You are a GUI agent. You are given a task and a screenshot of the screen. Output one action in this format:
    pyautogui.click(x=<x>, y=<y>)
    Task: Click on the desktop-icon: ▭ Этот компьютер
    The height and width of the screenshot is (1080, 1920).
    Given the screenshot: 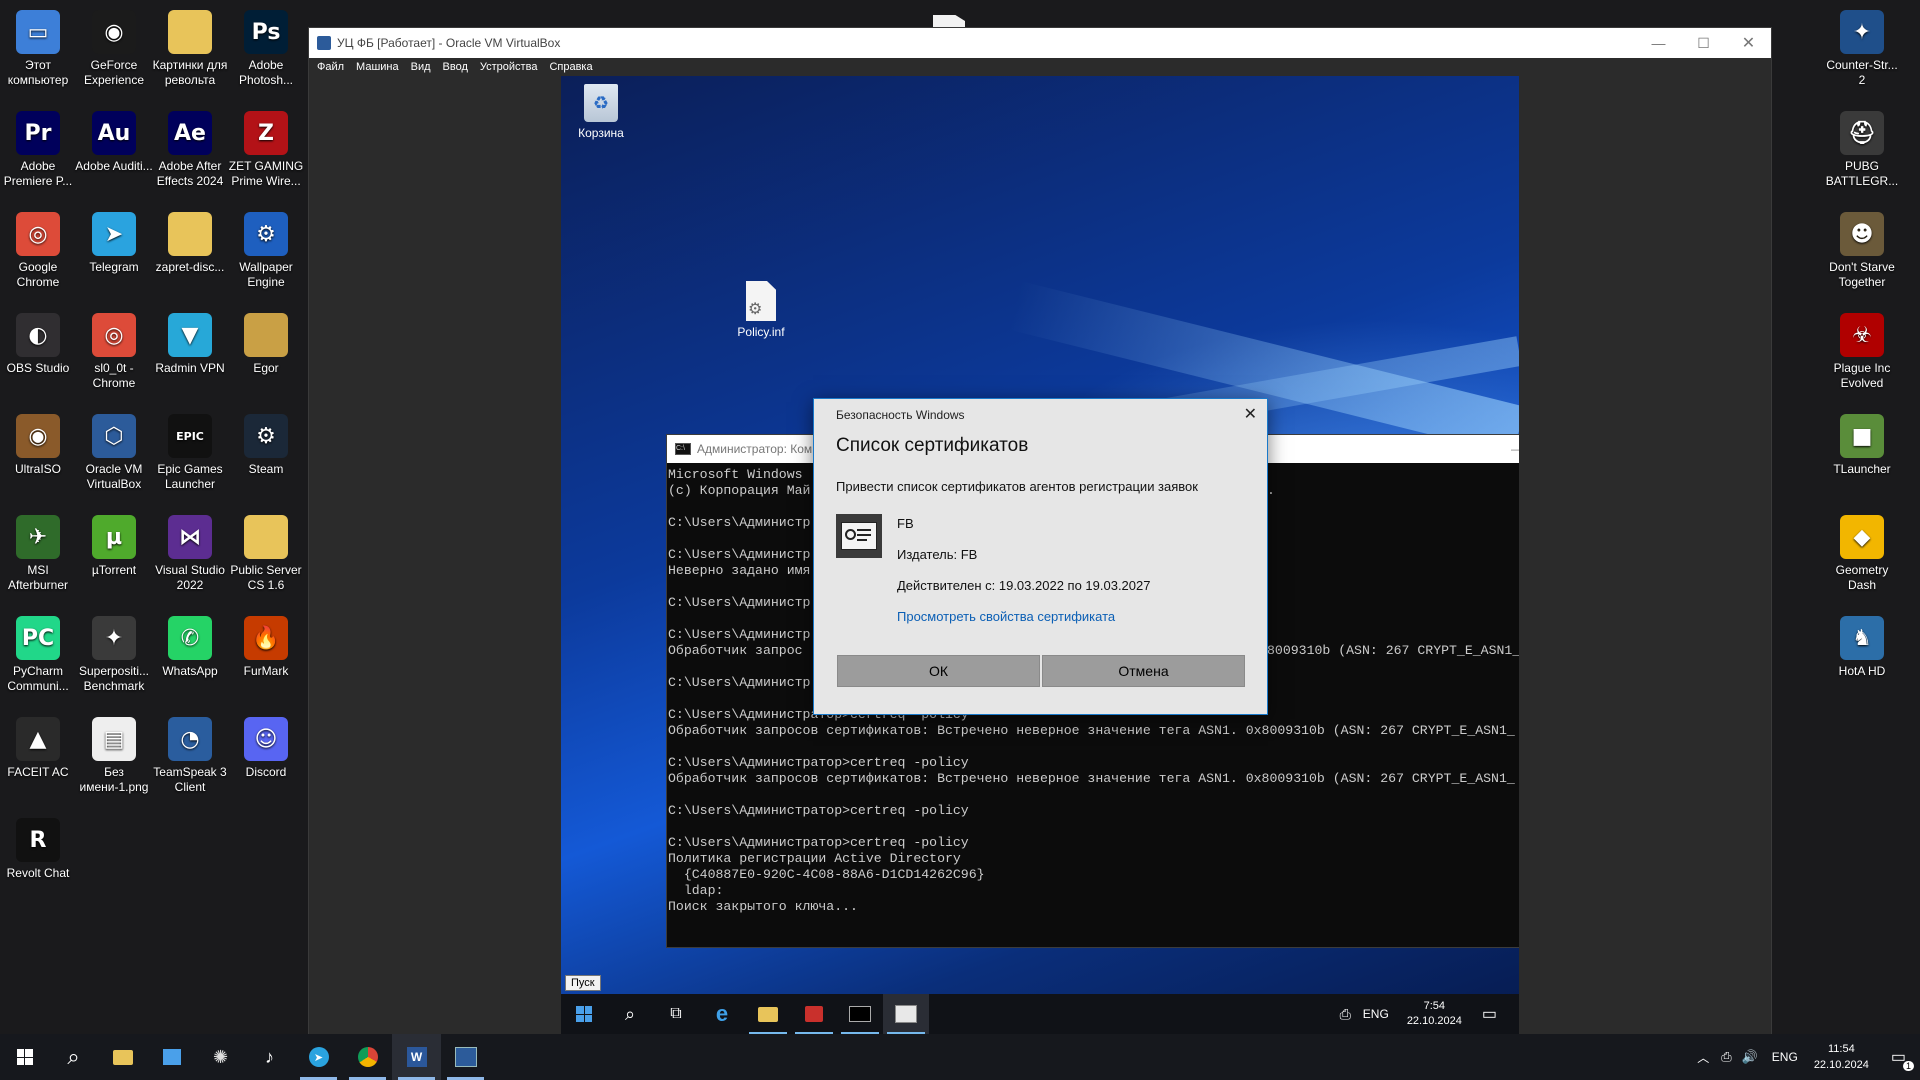 What is the action you would take?
    pyautogui.click(x=39, y=47)
    